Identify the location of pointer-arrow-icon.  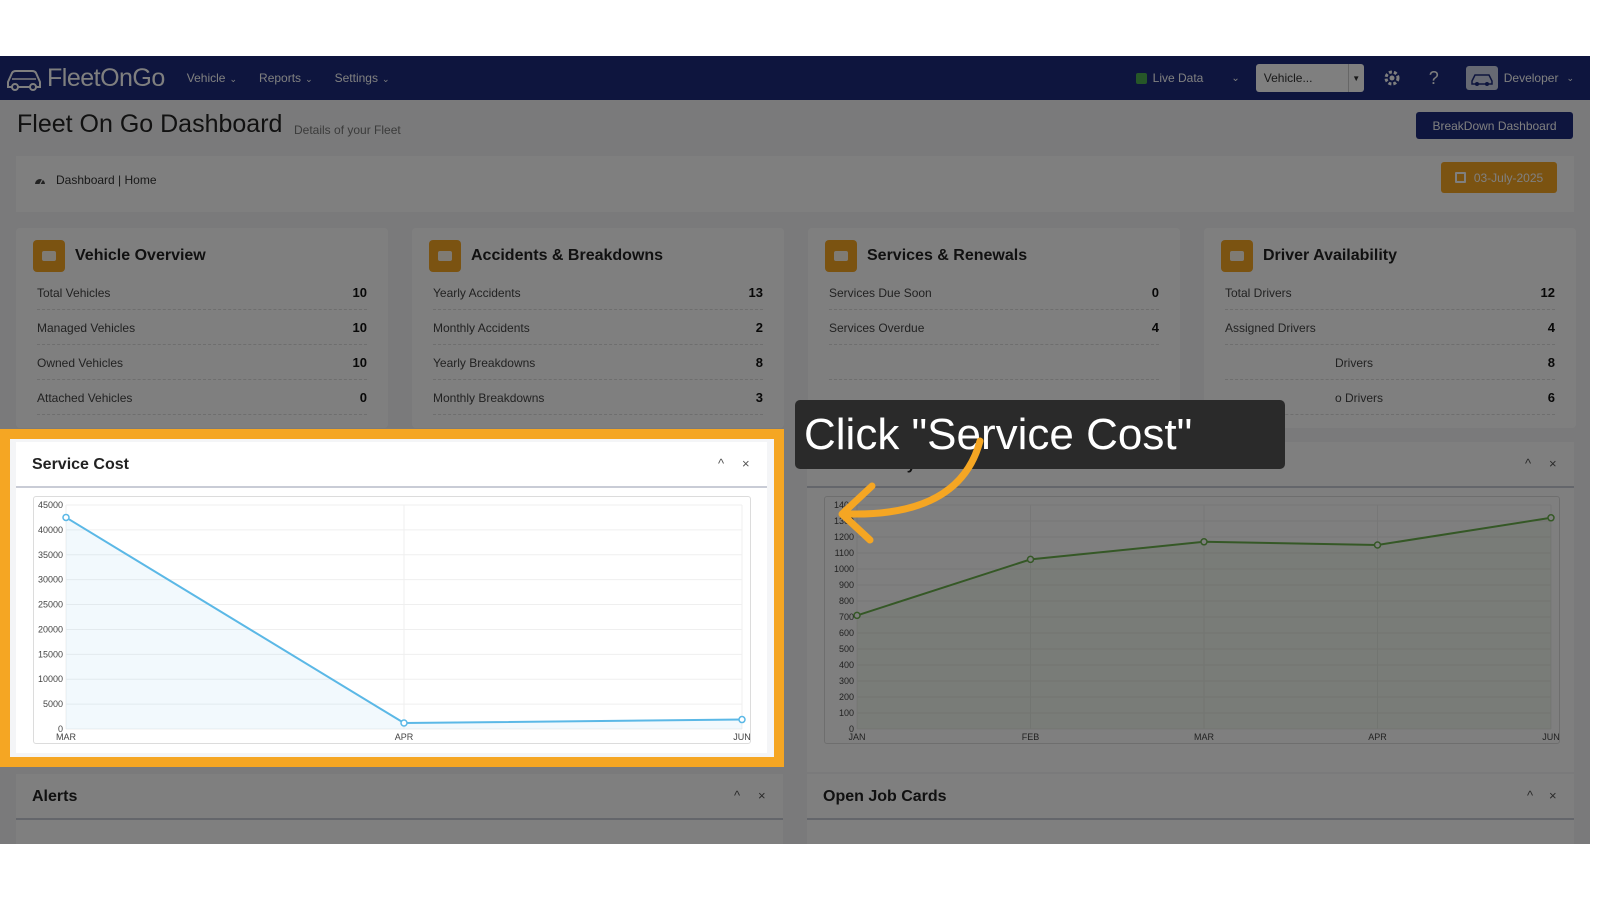
(911, 490).